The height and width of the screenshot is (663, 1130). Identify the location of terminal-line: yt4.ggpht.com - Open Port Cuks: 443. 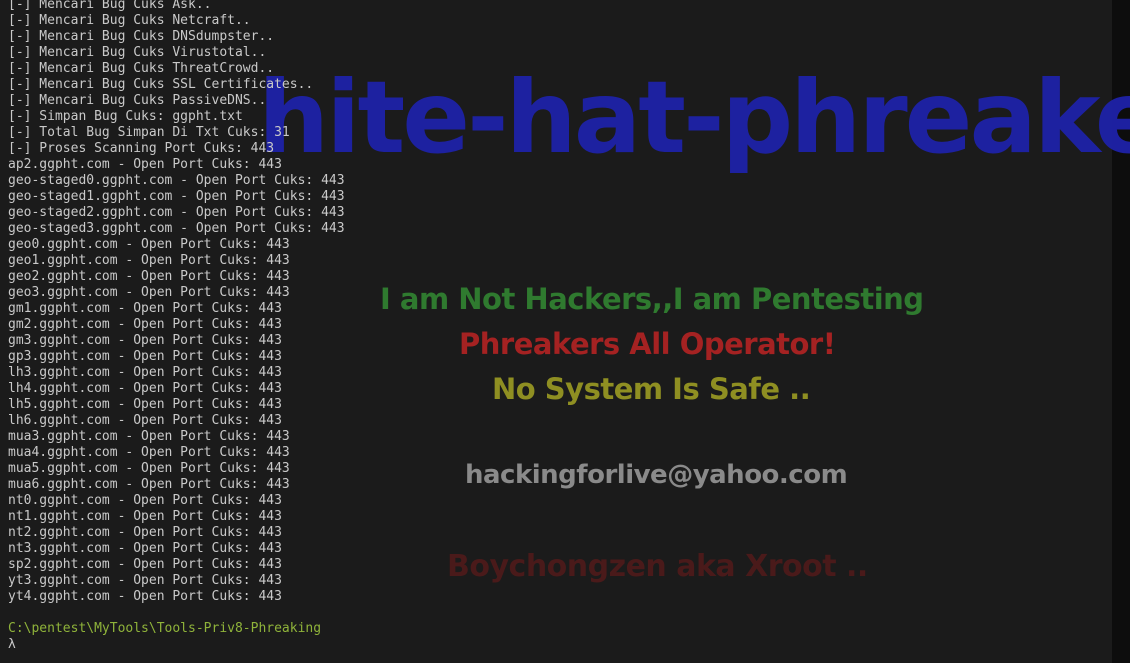
(145, 596).